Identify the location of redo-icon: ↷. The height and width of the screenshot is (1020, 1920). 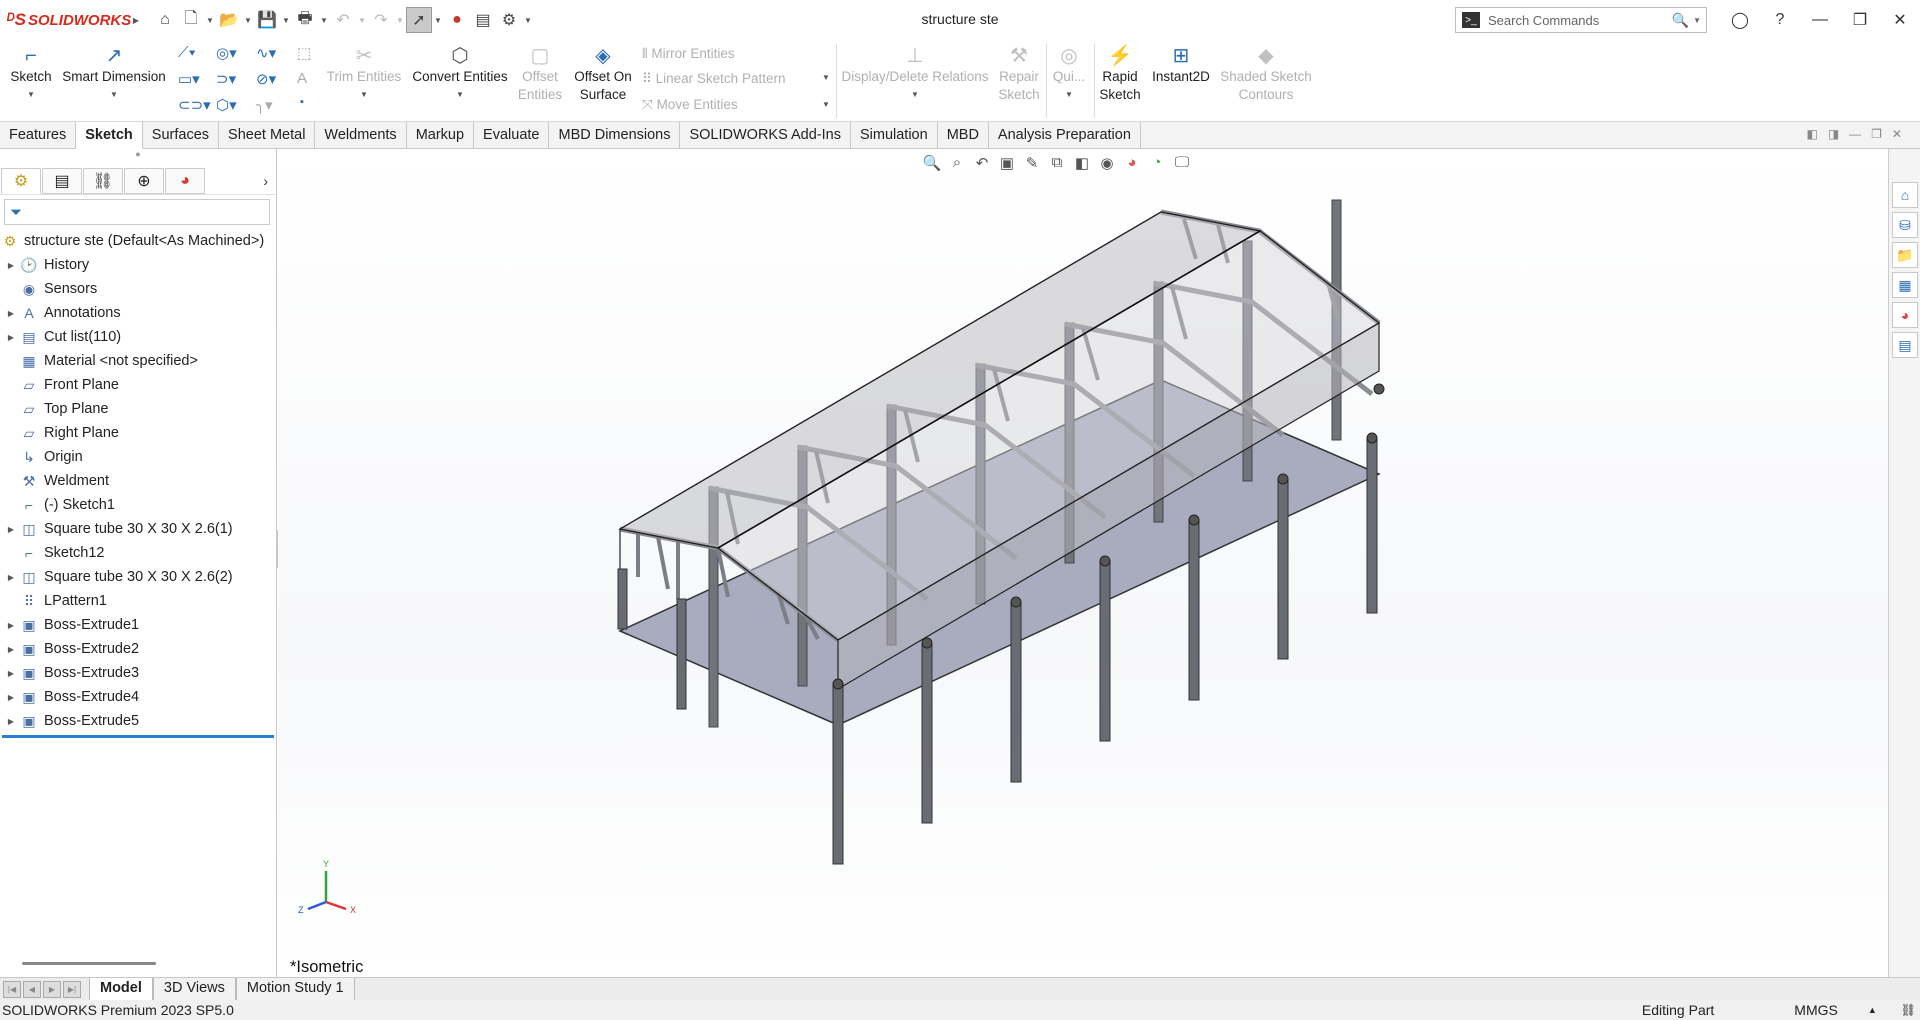
(381, 20).